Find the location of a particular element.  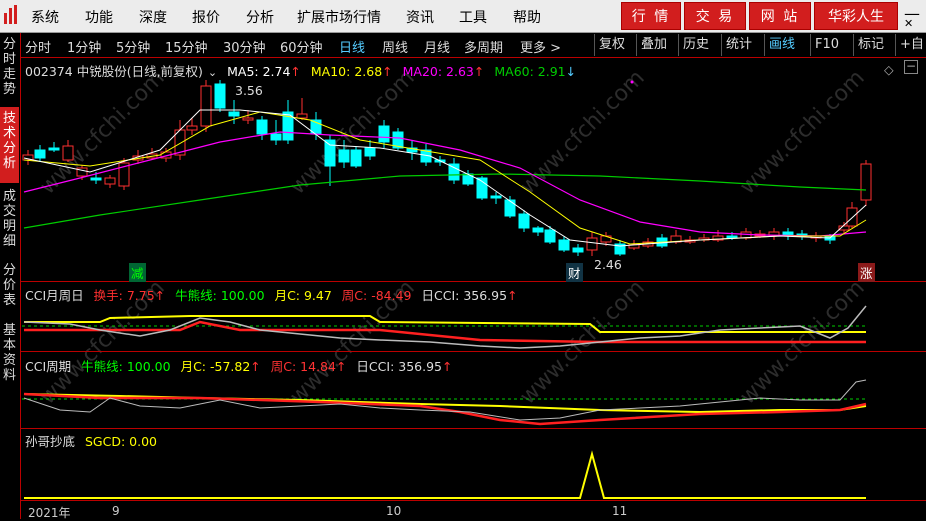

ma20-value: MA20: 2.63 is located at coordinates (438, 71).